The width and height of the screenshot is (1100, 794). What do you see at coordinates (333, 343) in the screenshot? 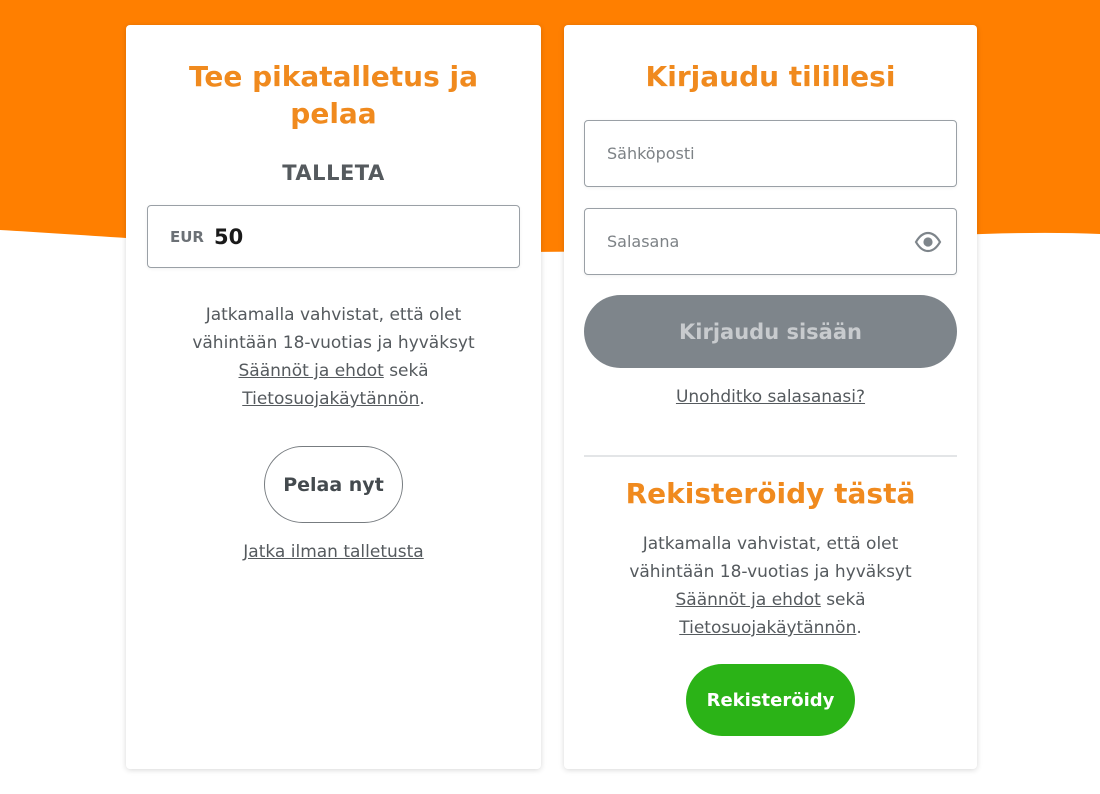
I see `terms-line-2: vähintään 18-vuotias ja hyväksyt` at bounding box center [333, 343].